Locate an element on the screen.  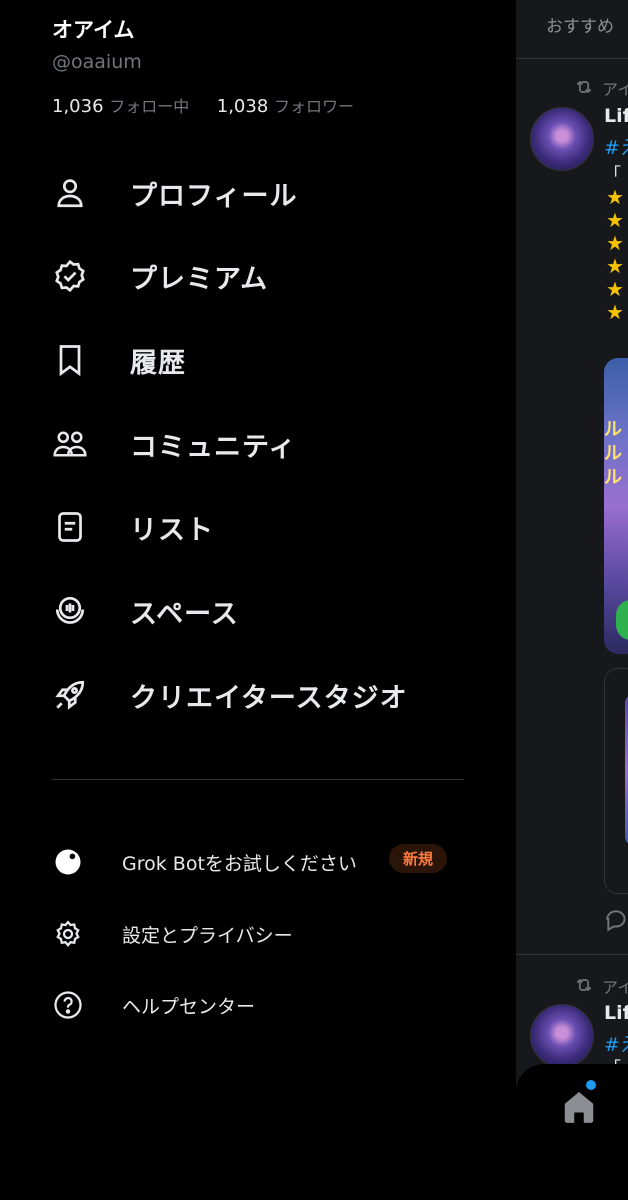
bottom-nav is located at coordinates (572, 1132).